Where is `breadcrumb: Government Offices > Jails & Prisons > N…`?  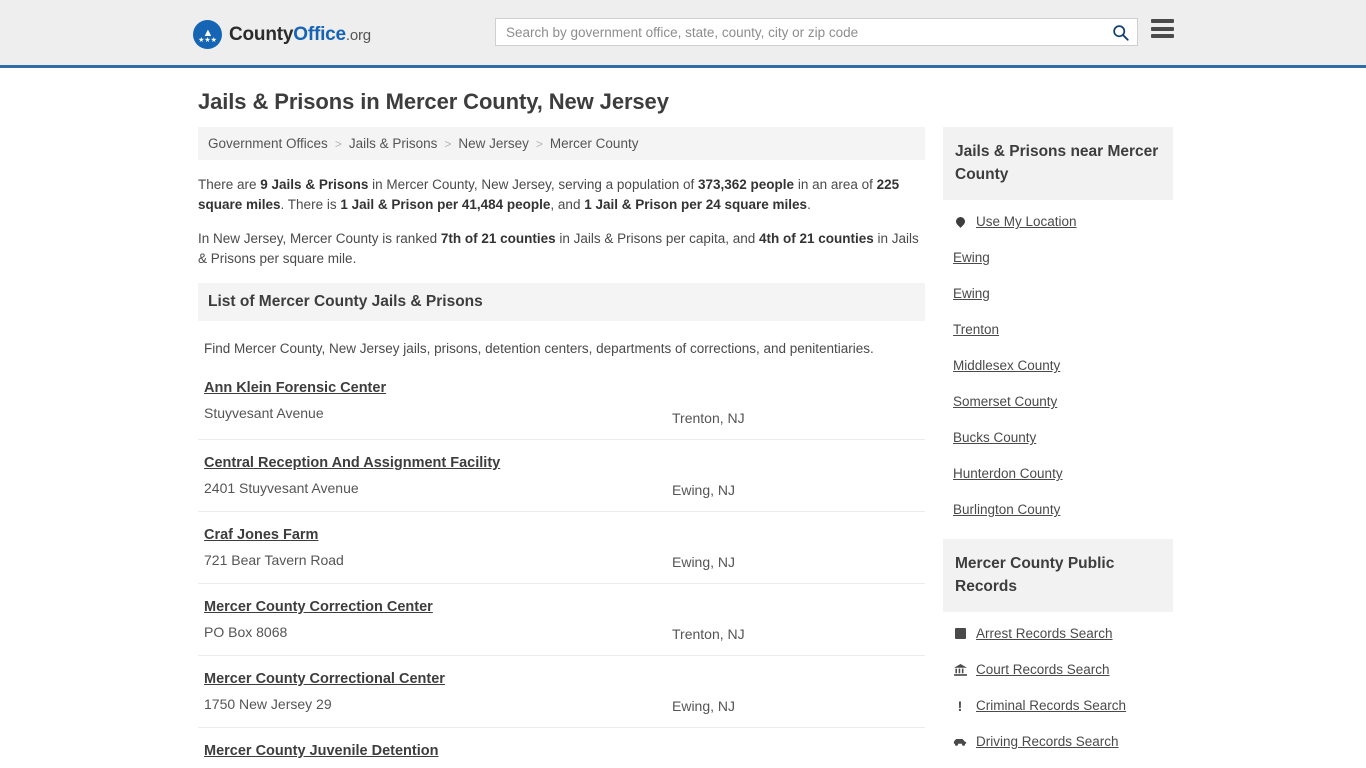
breadcrumb: Government Offices > Jails & Prisons > N… is located at coordinates (561, 143).